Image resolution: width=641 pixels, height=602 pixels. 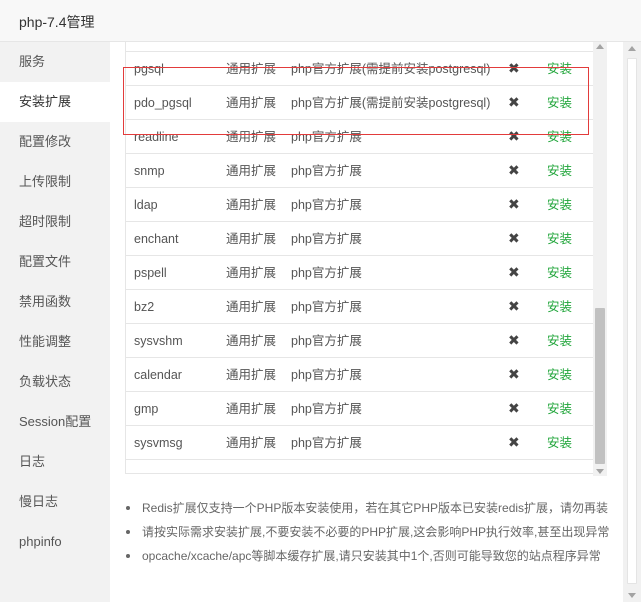 I want to click on table-row: gmp 通用扩展 php官方扩展 ✖ 安装, so click(x=366, y=409).